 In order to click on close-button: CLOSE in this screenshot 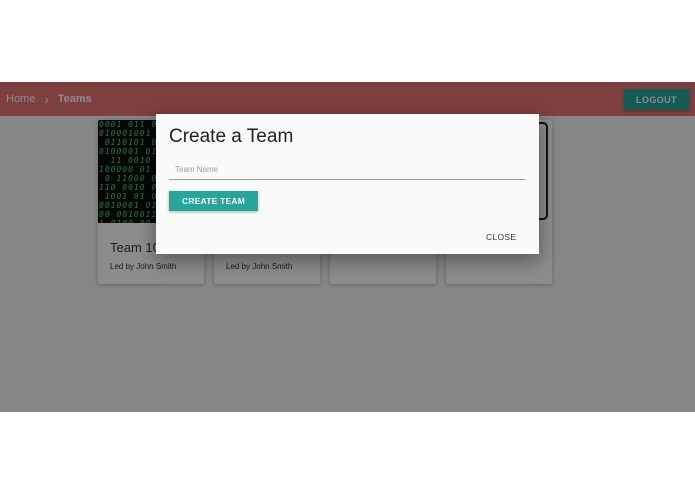, I will do `click(501, 237)`.